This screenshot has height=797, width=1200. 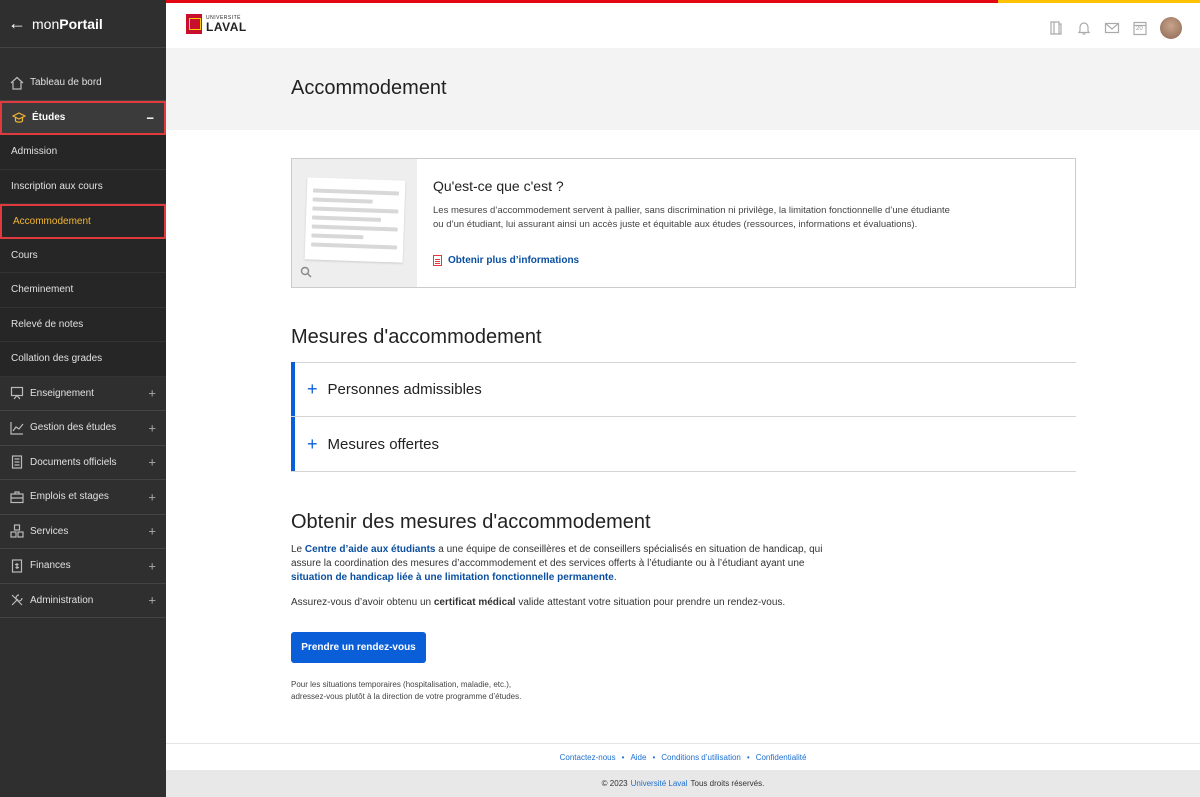 What do you see at coordinates (83, 290) in the screenshot?
I see `sidebar-subitem-cheminement: Cheminement` at bounding box center [83, 290].